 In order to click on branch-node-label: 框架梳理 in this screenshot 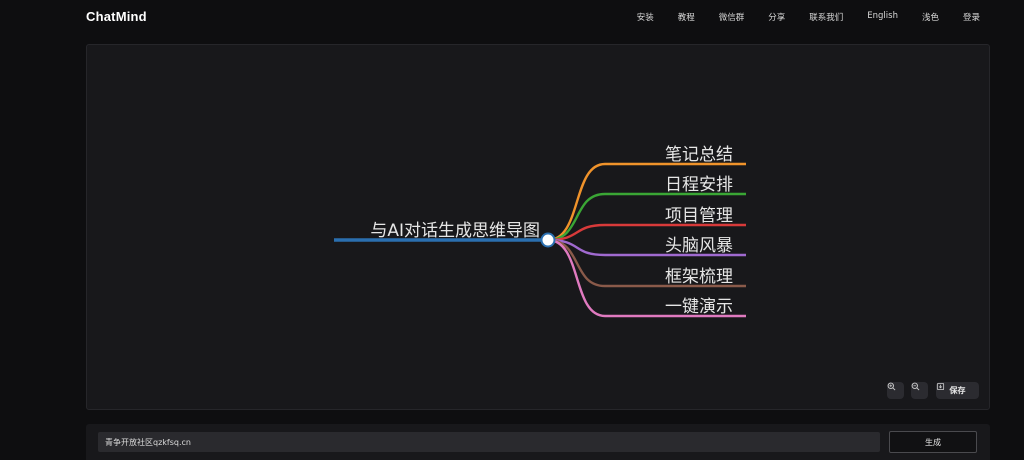, I will do `click(699, 277)`.